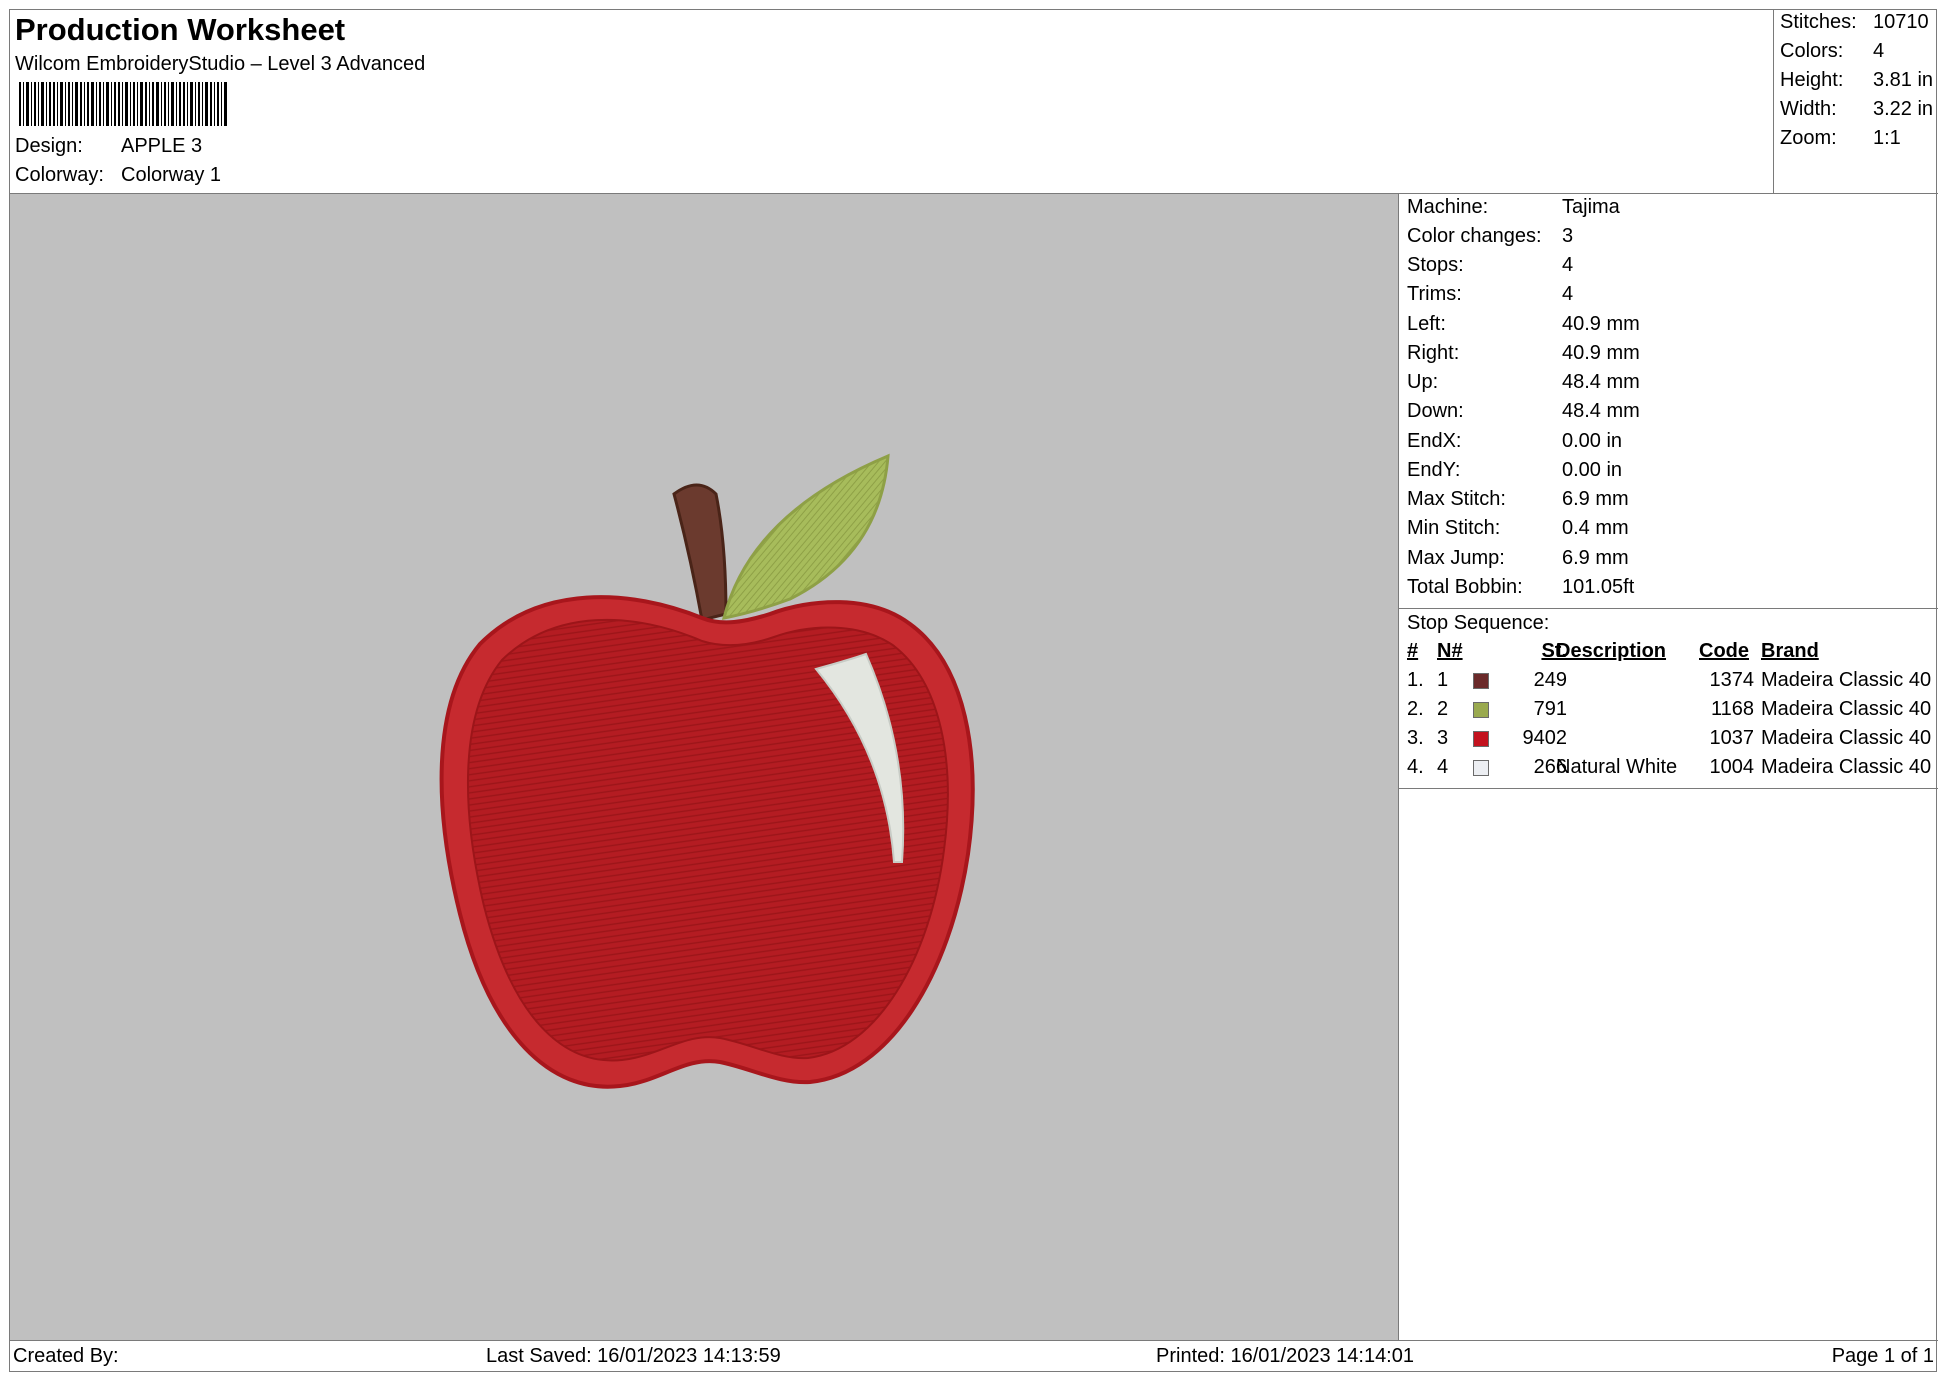 The image size is (1946, 1375). Describe the element at coordinates (1513, 207) in the screenshot. I see `prop-machine: Machine: Tajima` at that location.